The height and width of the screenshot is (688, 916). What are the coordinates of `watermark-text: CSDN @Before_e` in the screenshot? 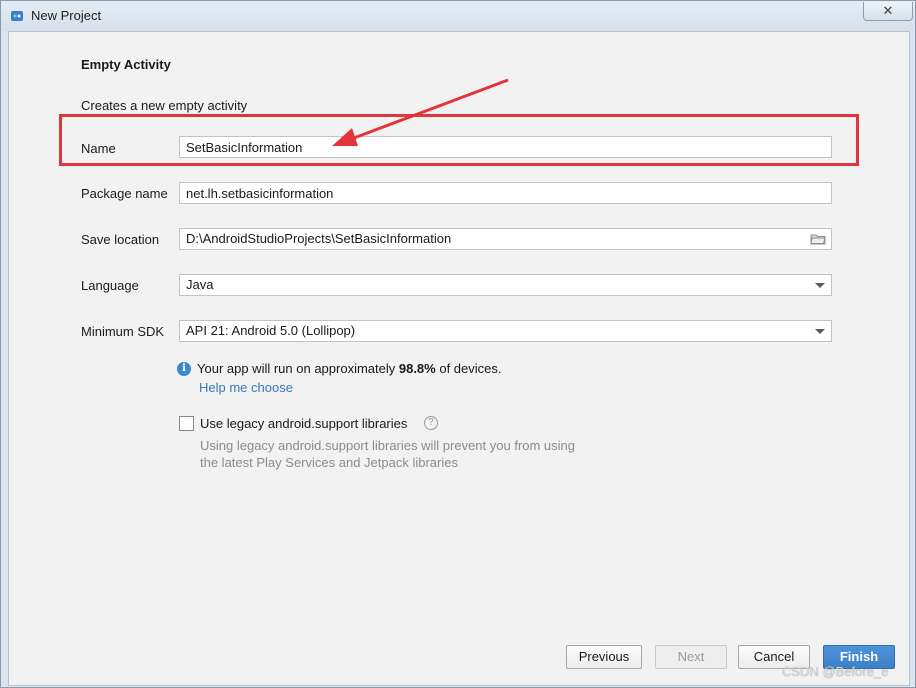 It's located at (835, 671).